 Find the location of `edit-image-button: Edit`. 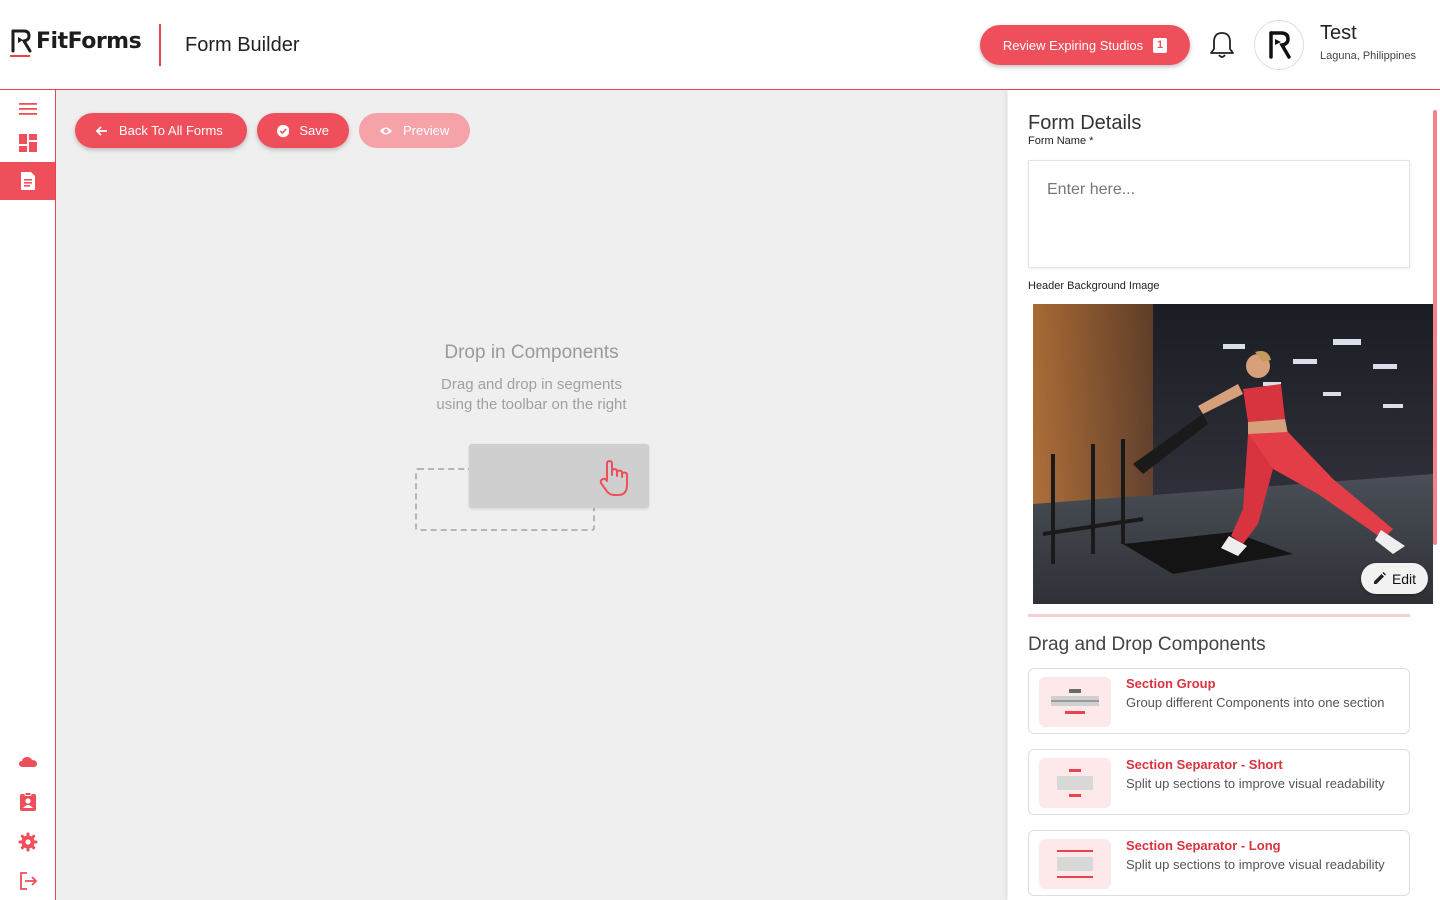

edit-image-button: Edit is located at coordinates (1394, 578).